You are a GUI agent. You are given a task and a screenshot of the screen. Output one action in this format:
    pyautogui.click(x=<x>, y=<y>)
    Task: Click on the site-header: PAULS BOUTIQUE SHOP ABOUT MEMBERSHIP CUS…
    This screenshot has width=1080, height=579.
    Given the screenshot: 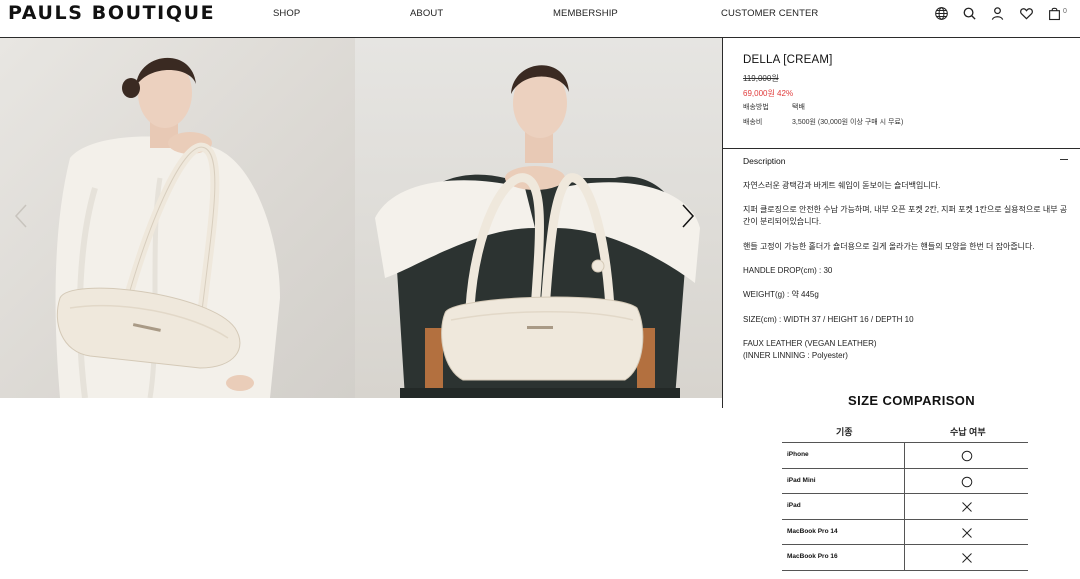 What is the action you would take?
    pyautogui.click(x=540, y=19)
    